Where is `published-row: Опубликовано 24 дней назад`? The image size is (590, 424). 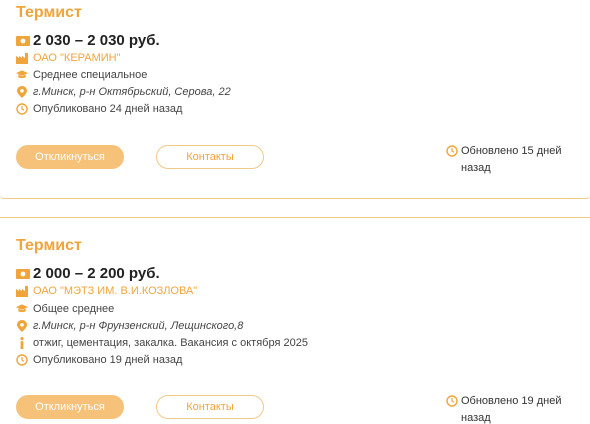 published-row: Опубликовано 24 дней назад is located at coordinates (99, 109).